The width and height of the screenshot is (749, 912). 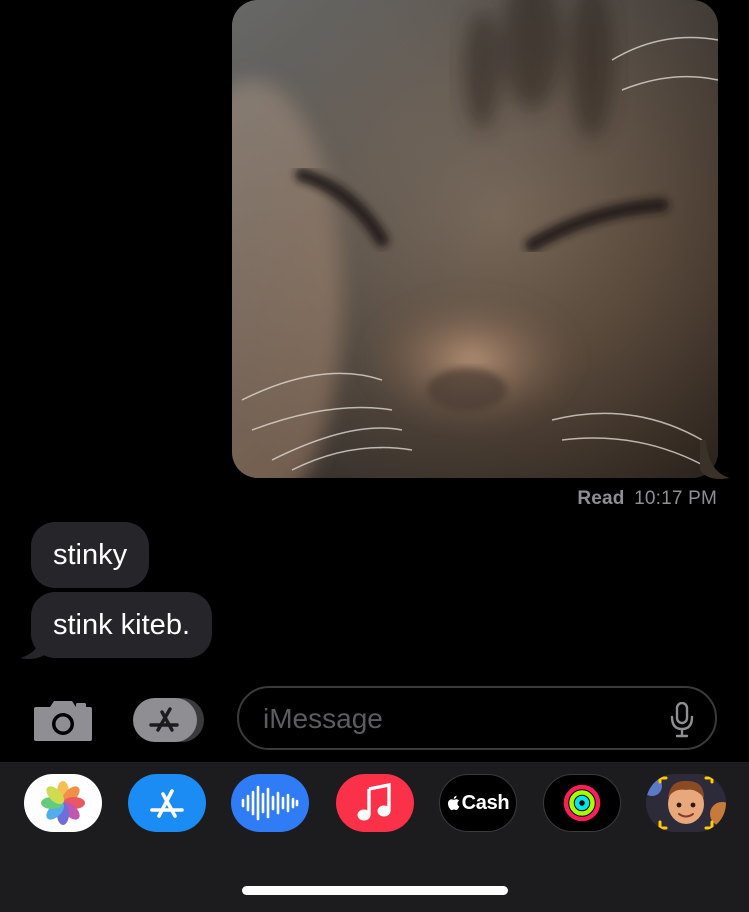 I want to click on music-app-button, so click(x=375, y=803).